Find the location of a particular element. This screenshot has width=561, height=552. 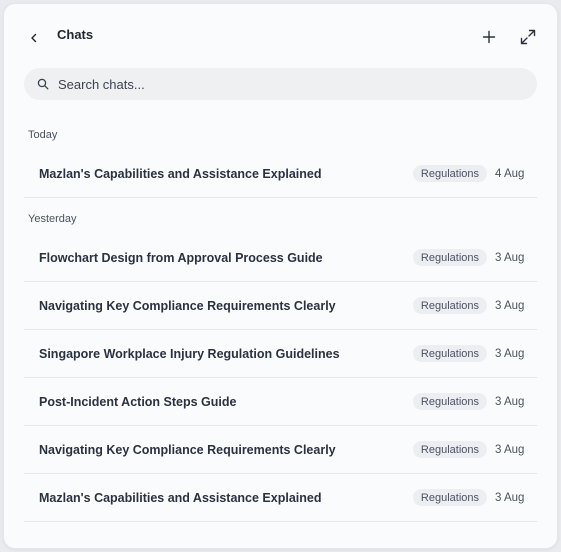

search-bar is located at coordinates (280, 84).